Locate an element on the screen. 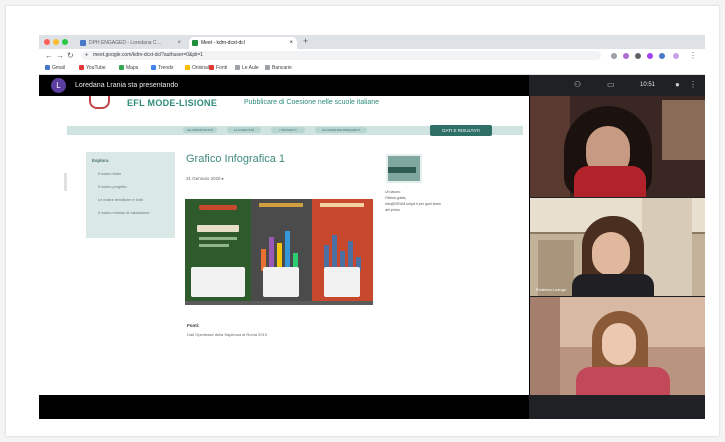 This screenshot has width=725, height=442. author-image-band is located at coordinates (402, 170).